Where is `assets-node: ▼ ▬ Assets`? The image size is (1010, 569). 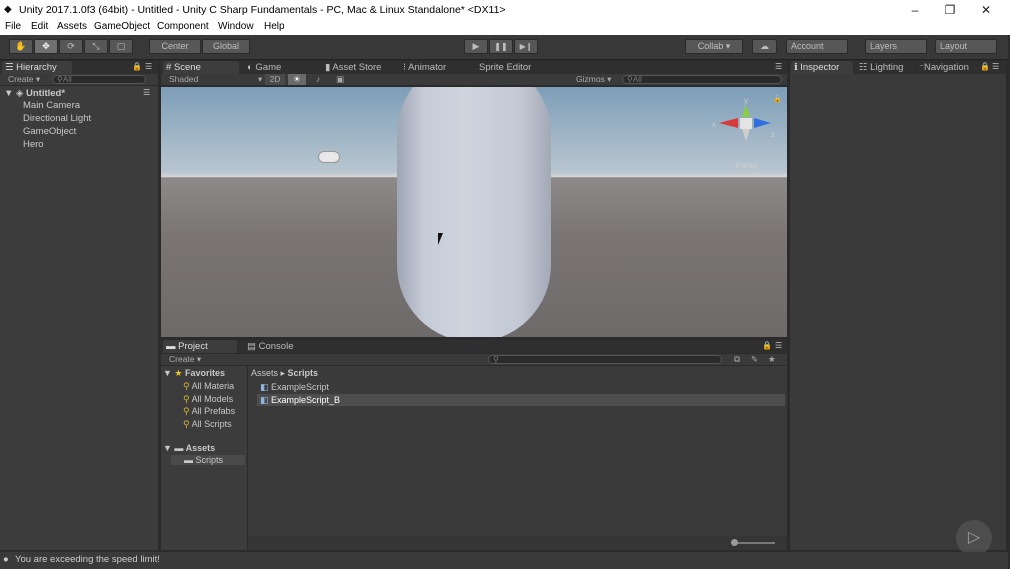
assets-node: ▼ ▬ Assets is located at coordinates (189, 448).